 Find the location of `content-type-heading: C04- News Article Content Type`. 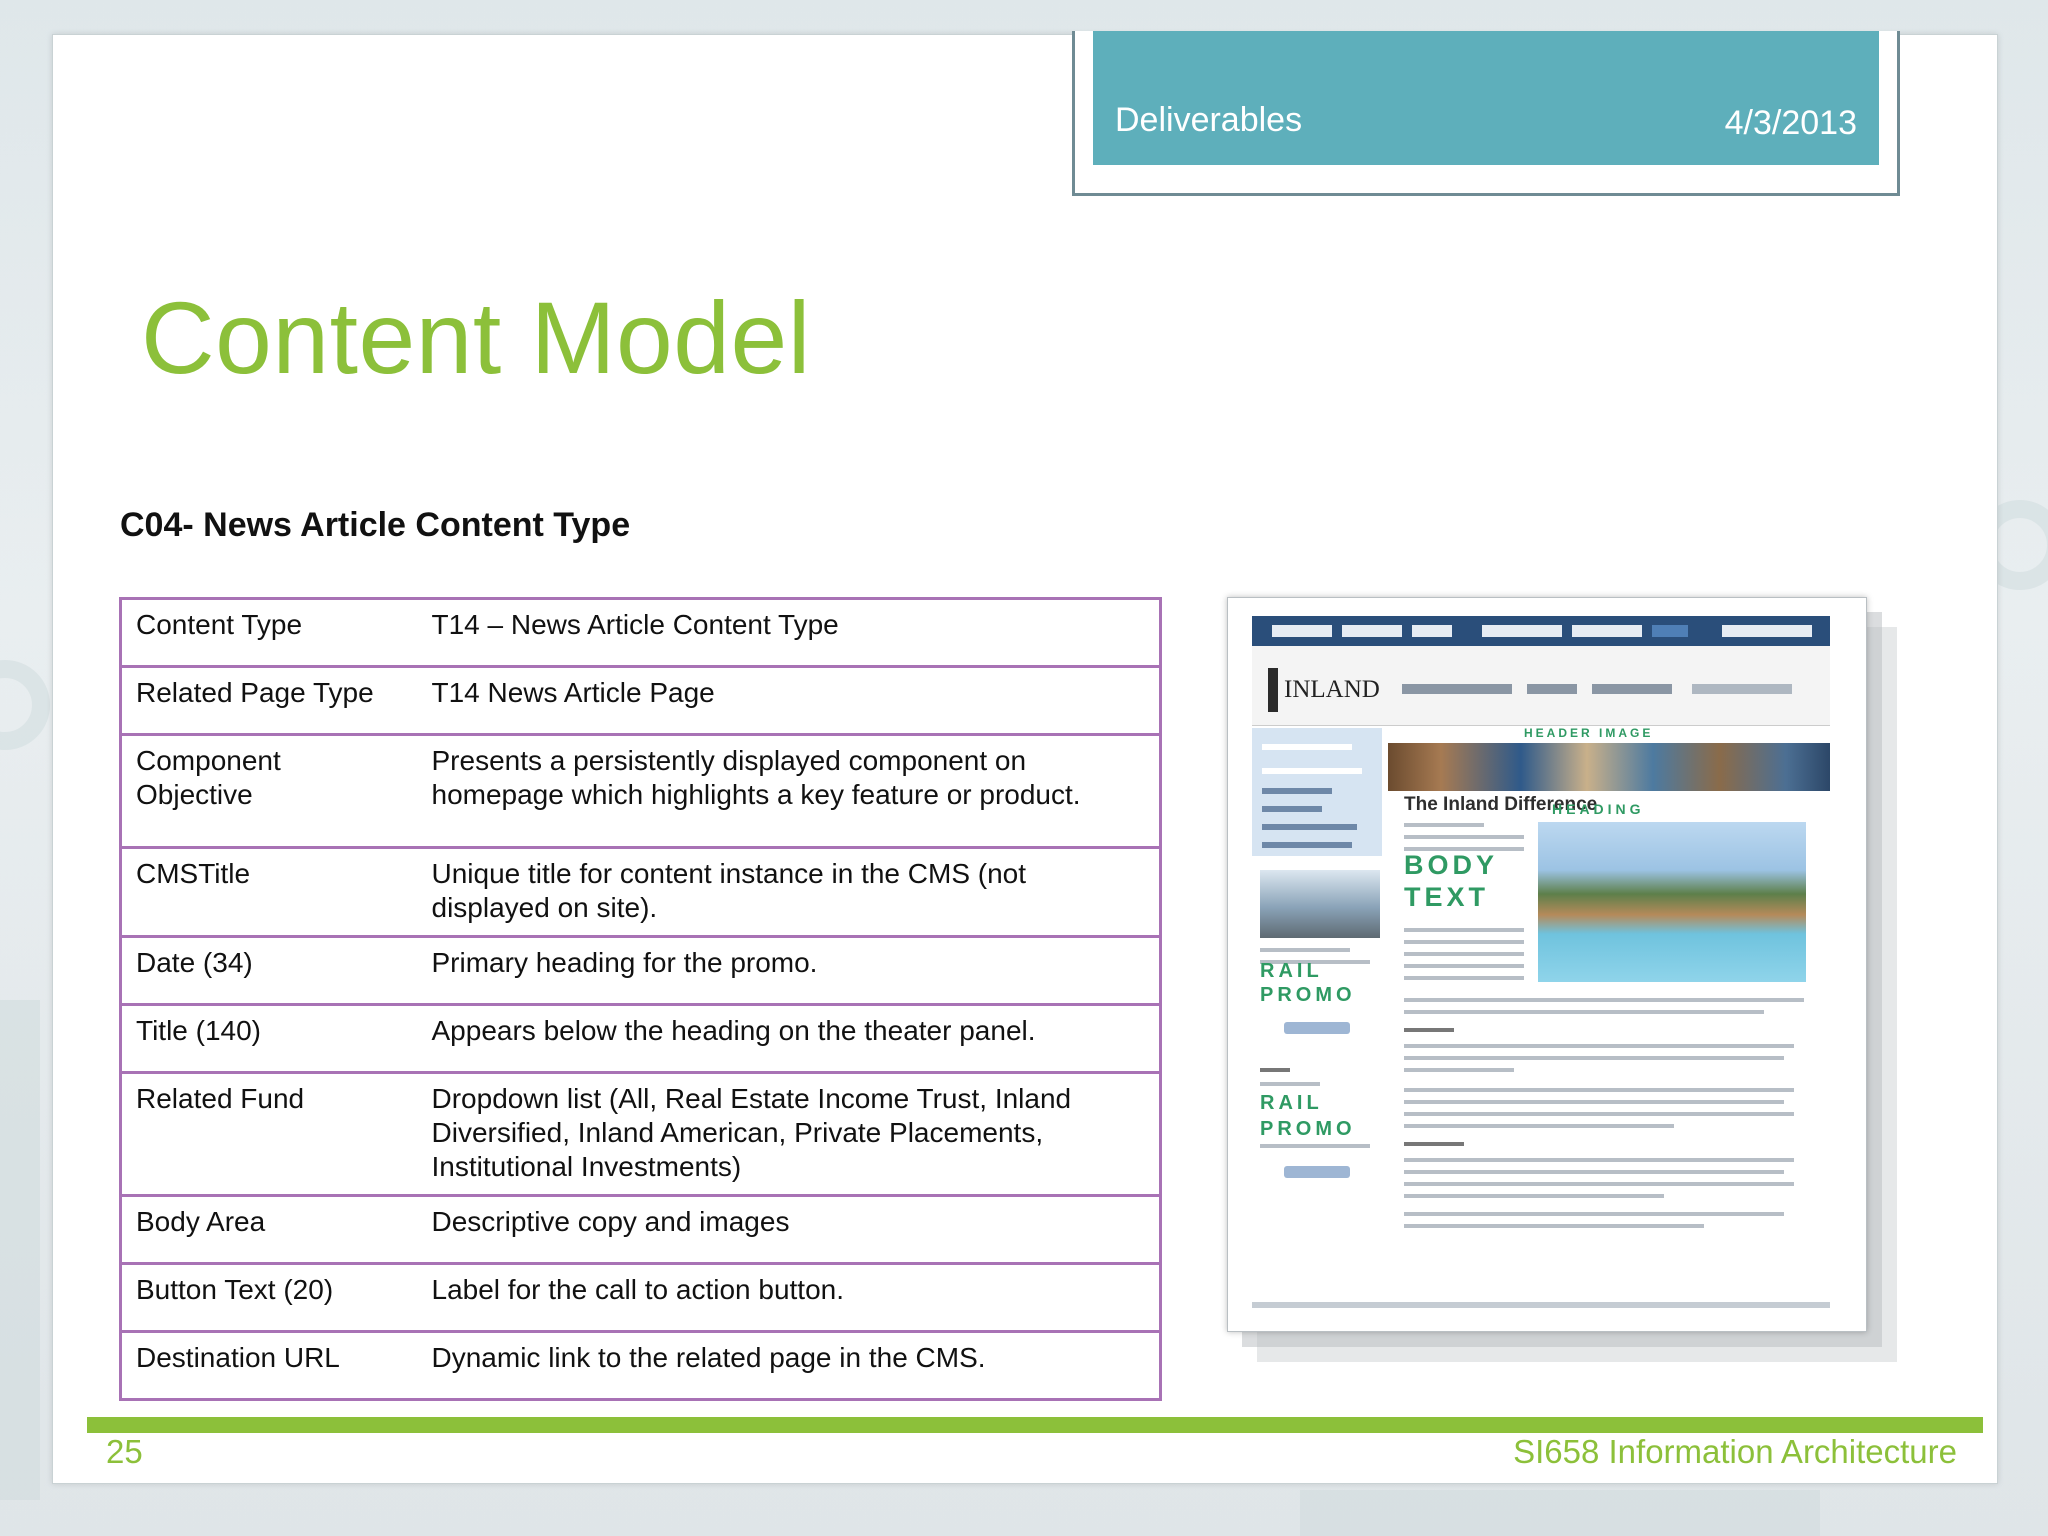

content-type-heading: C04- News Article Content Type is located at coordinates (375, 525).